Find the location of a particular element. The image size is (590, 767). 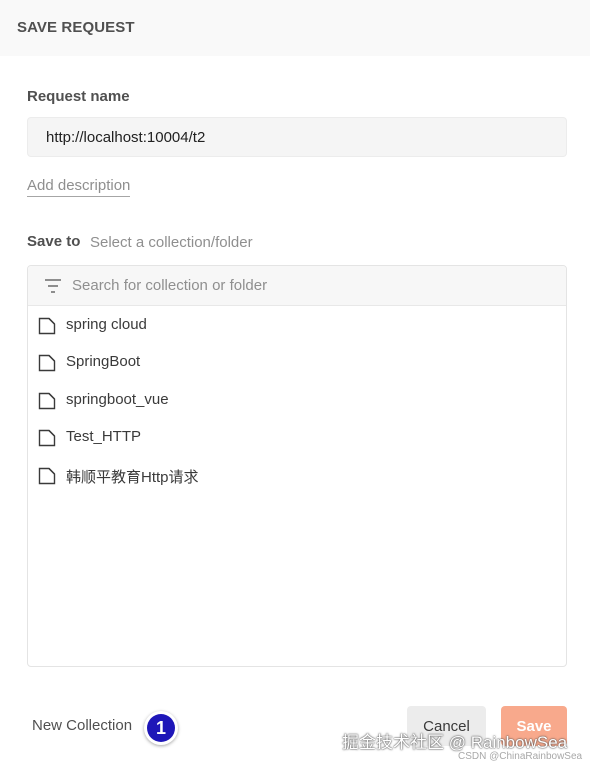

save-to-label: Save to is located at coordinates (54, 241).